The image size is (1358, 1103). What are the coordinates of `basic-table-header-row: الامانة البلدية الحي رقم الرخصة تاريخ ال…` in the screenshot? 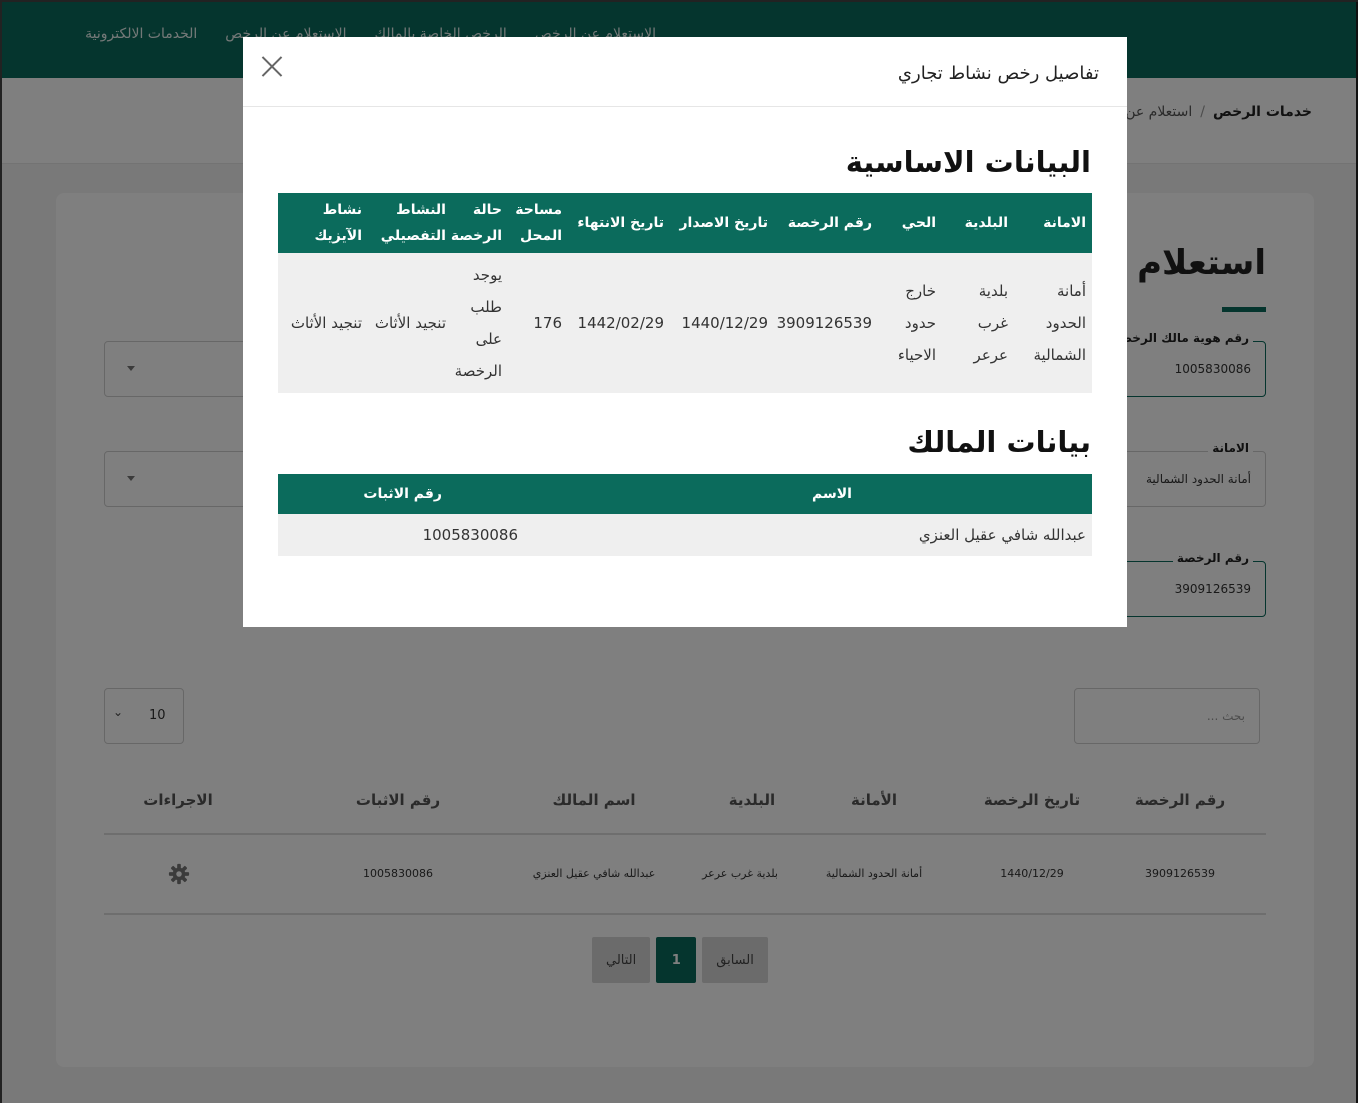 It's located at (685, 223).